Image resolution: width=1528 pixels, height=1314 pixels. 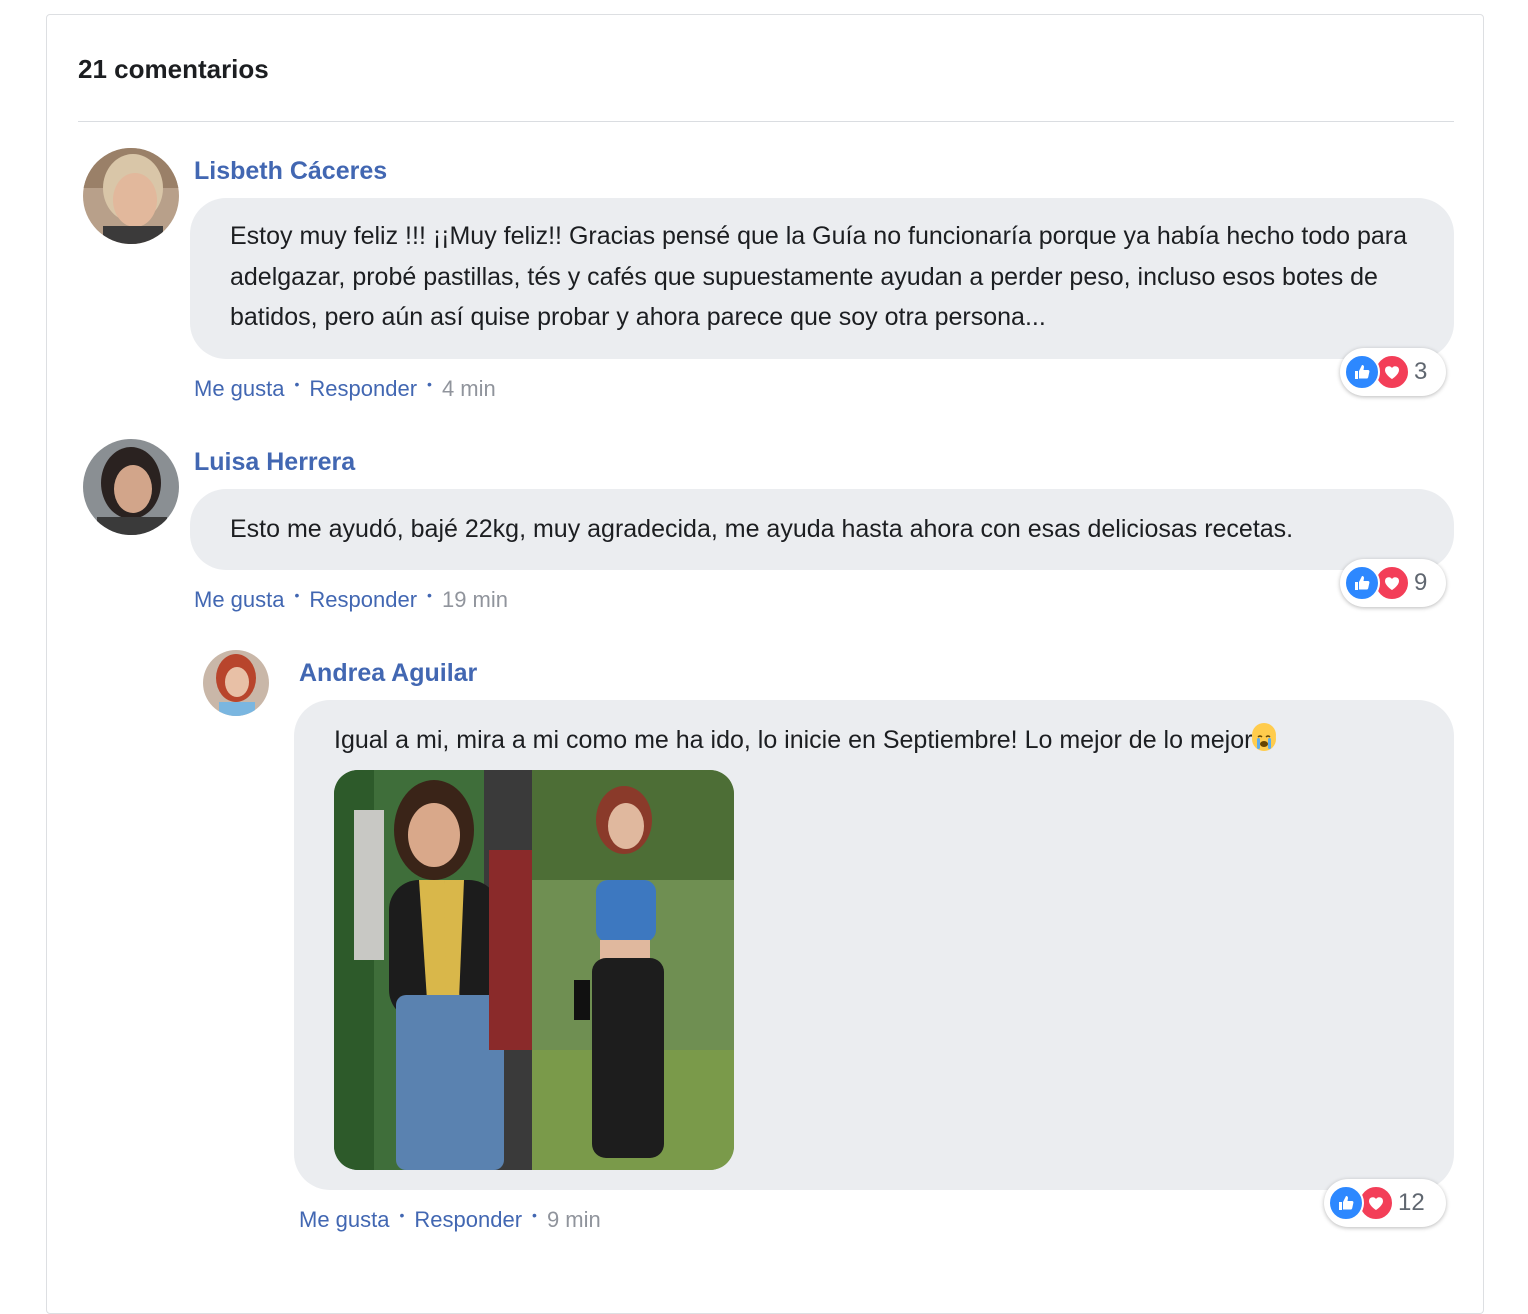 What do you see at coordinates (274, 462) in the screenshot?
I see `comment-author: Luisa Herrera` at bounding box center [274, 462].